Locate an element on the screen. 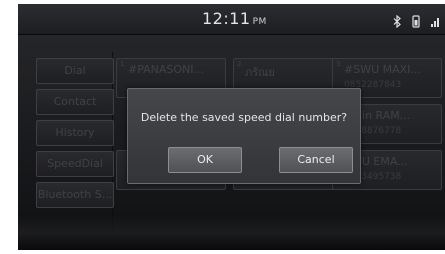 This screenshot has height=254, width=445. status-icons is located at coordinates (413, 19).